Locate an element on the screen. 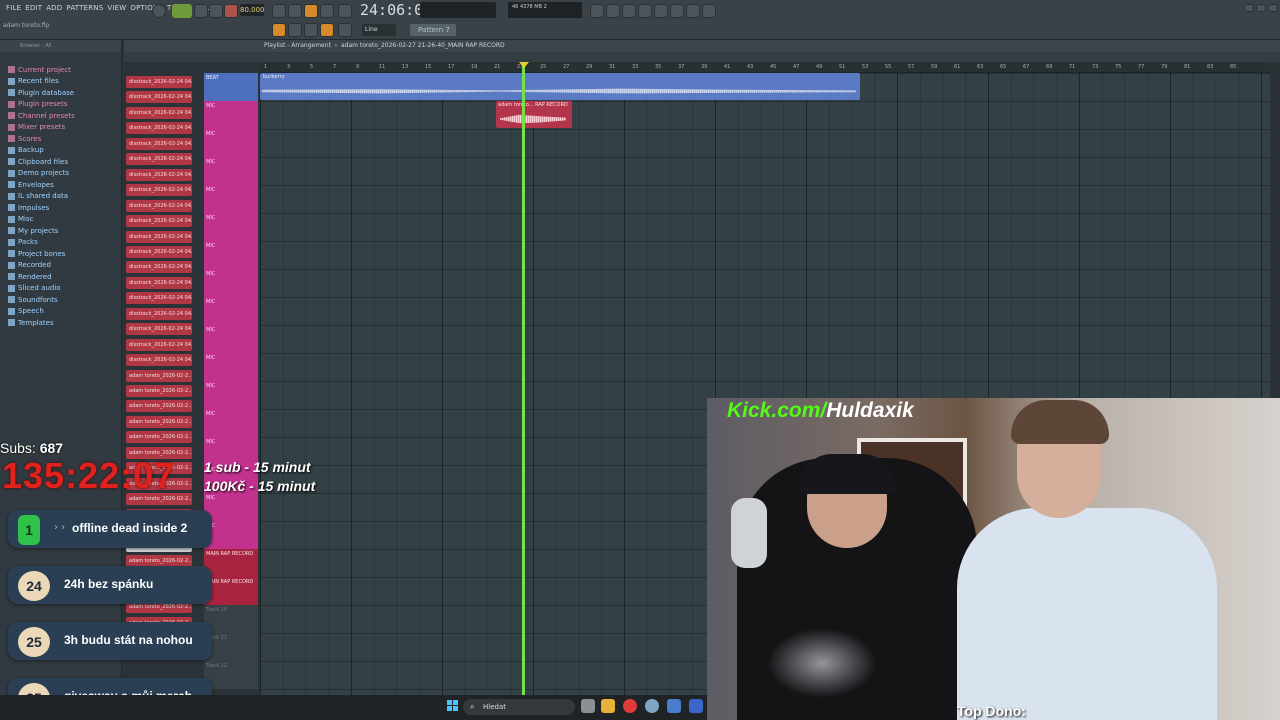  track-header: Track 21 is located at coordinates (231, 647).